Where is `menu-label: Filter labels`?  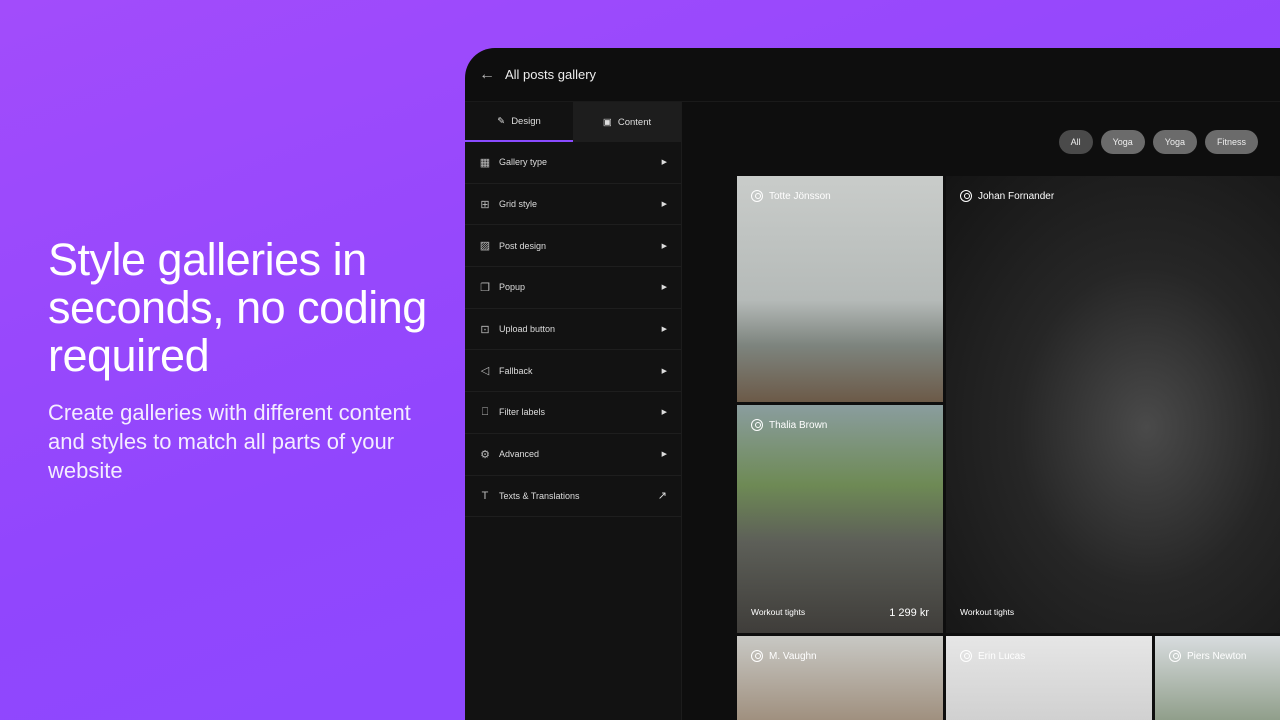 menu-label: Filter labels is located at coordinates (522, 412).